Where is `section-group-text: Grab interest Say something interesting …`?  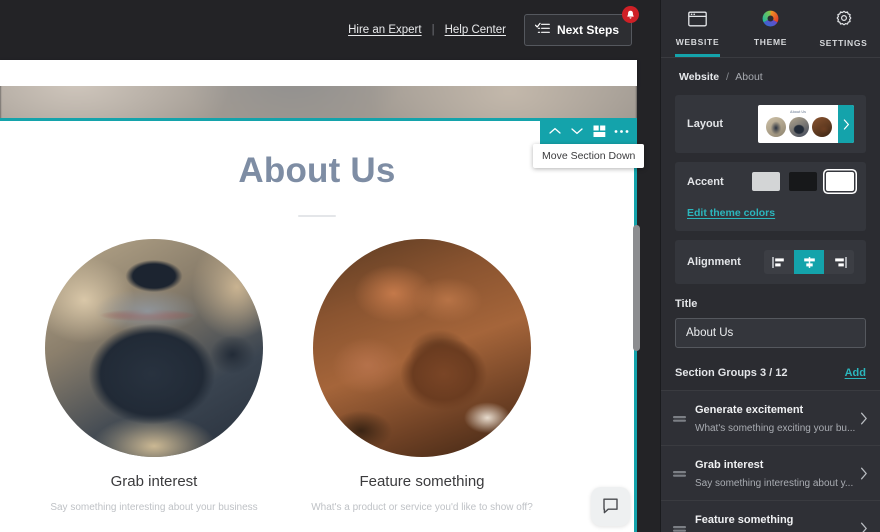 section-group-text: Grab interest Say something interesting … is located at coordinates (774, 473).